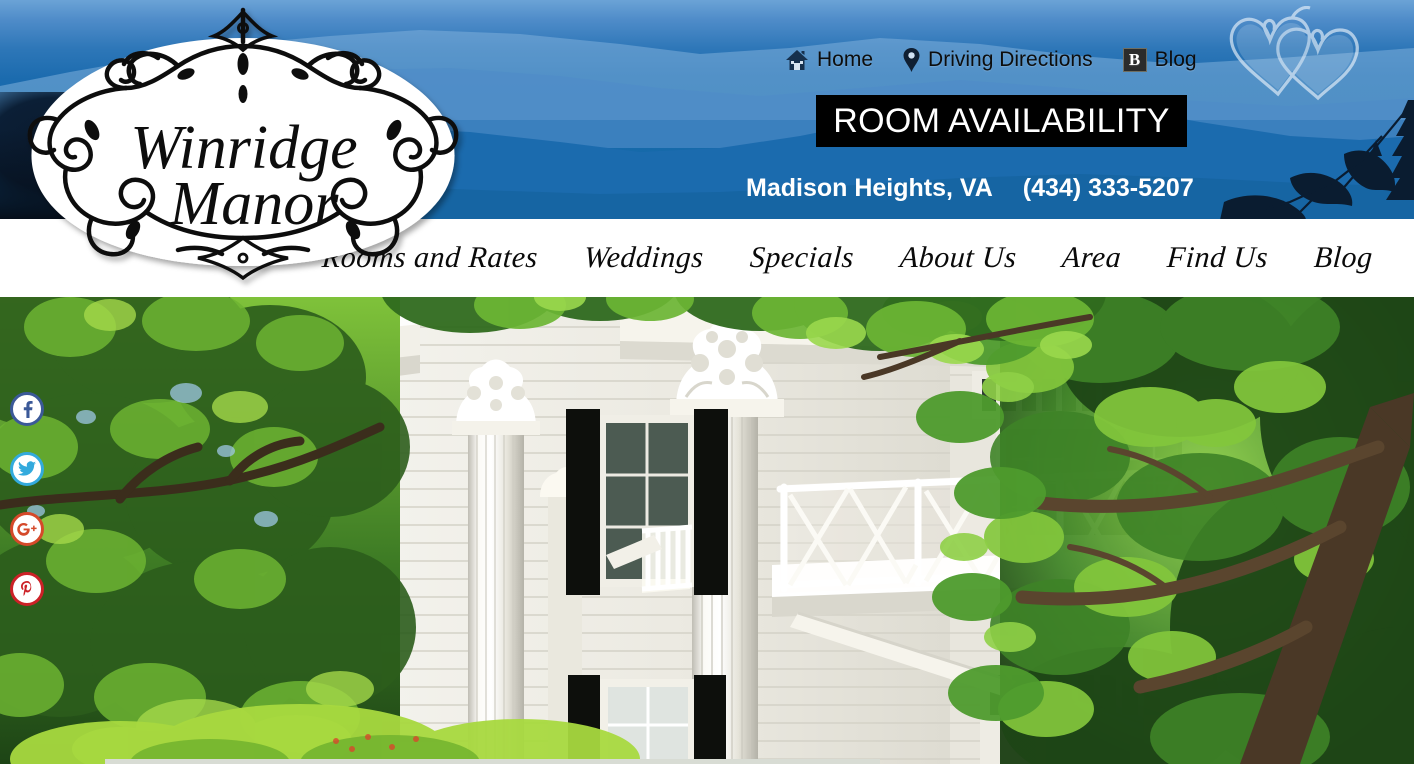 The image size is (1414, 764). What do you see at coordinates (845, 59) in the screenshot?
I see `utility-nav-label-home: Home` at bounding box center [845, 59].